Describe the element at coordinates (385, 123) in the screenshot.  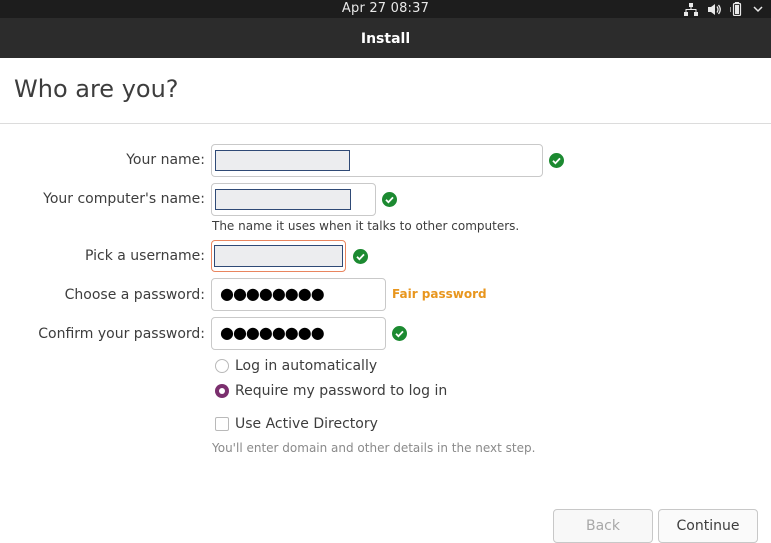
I see `divider` at that location.